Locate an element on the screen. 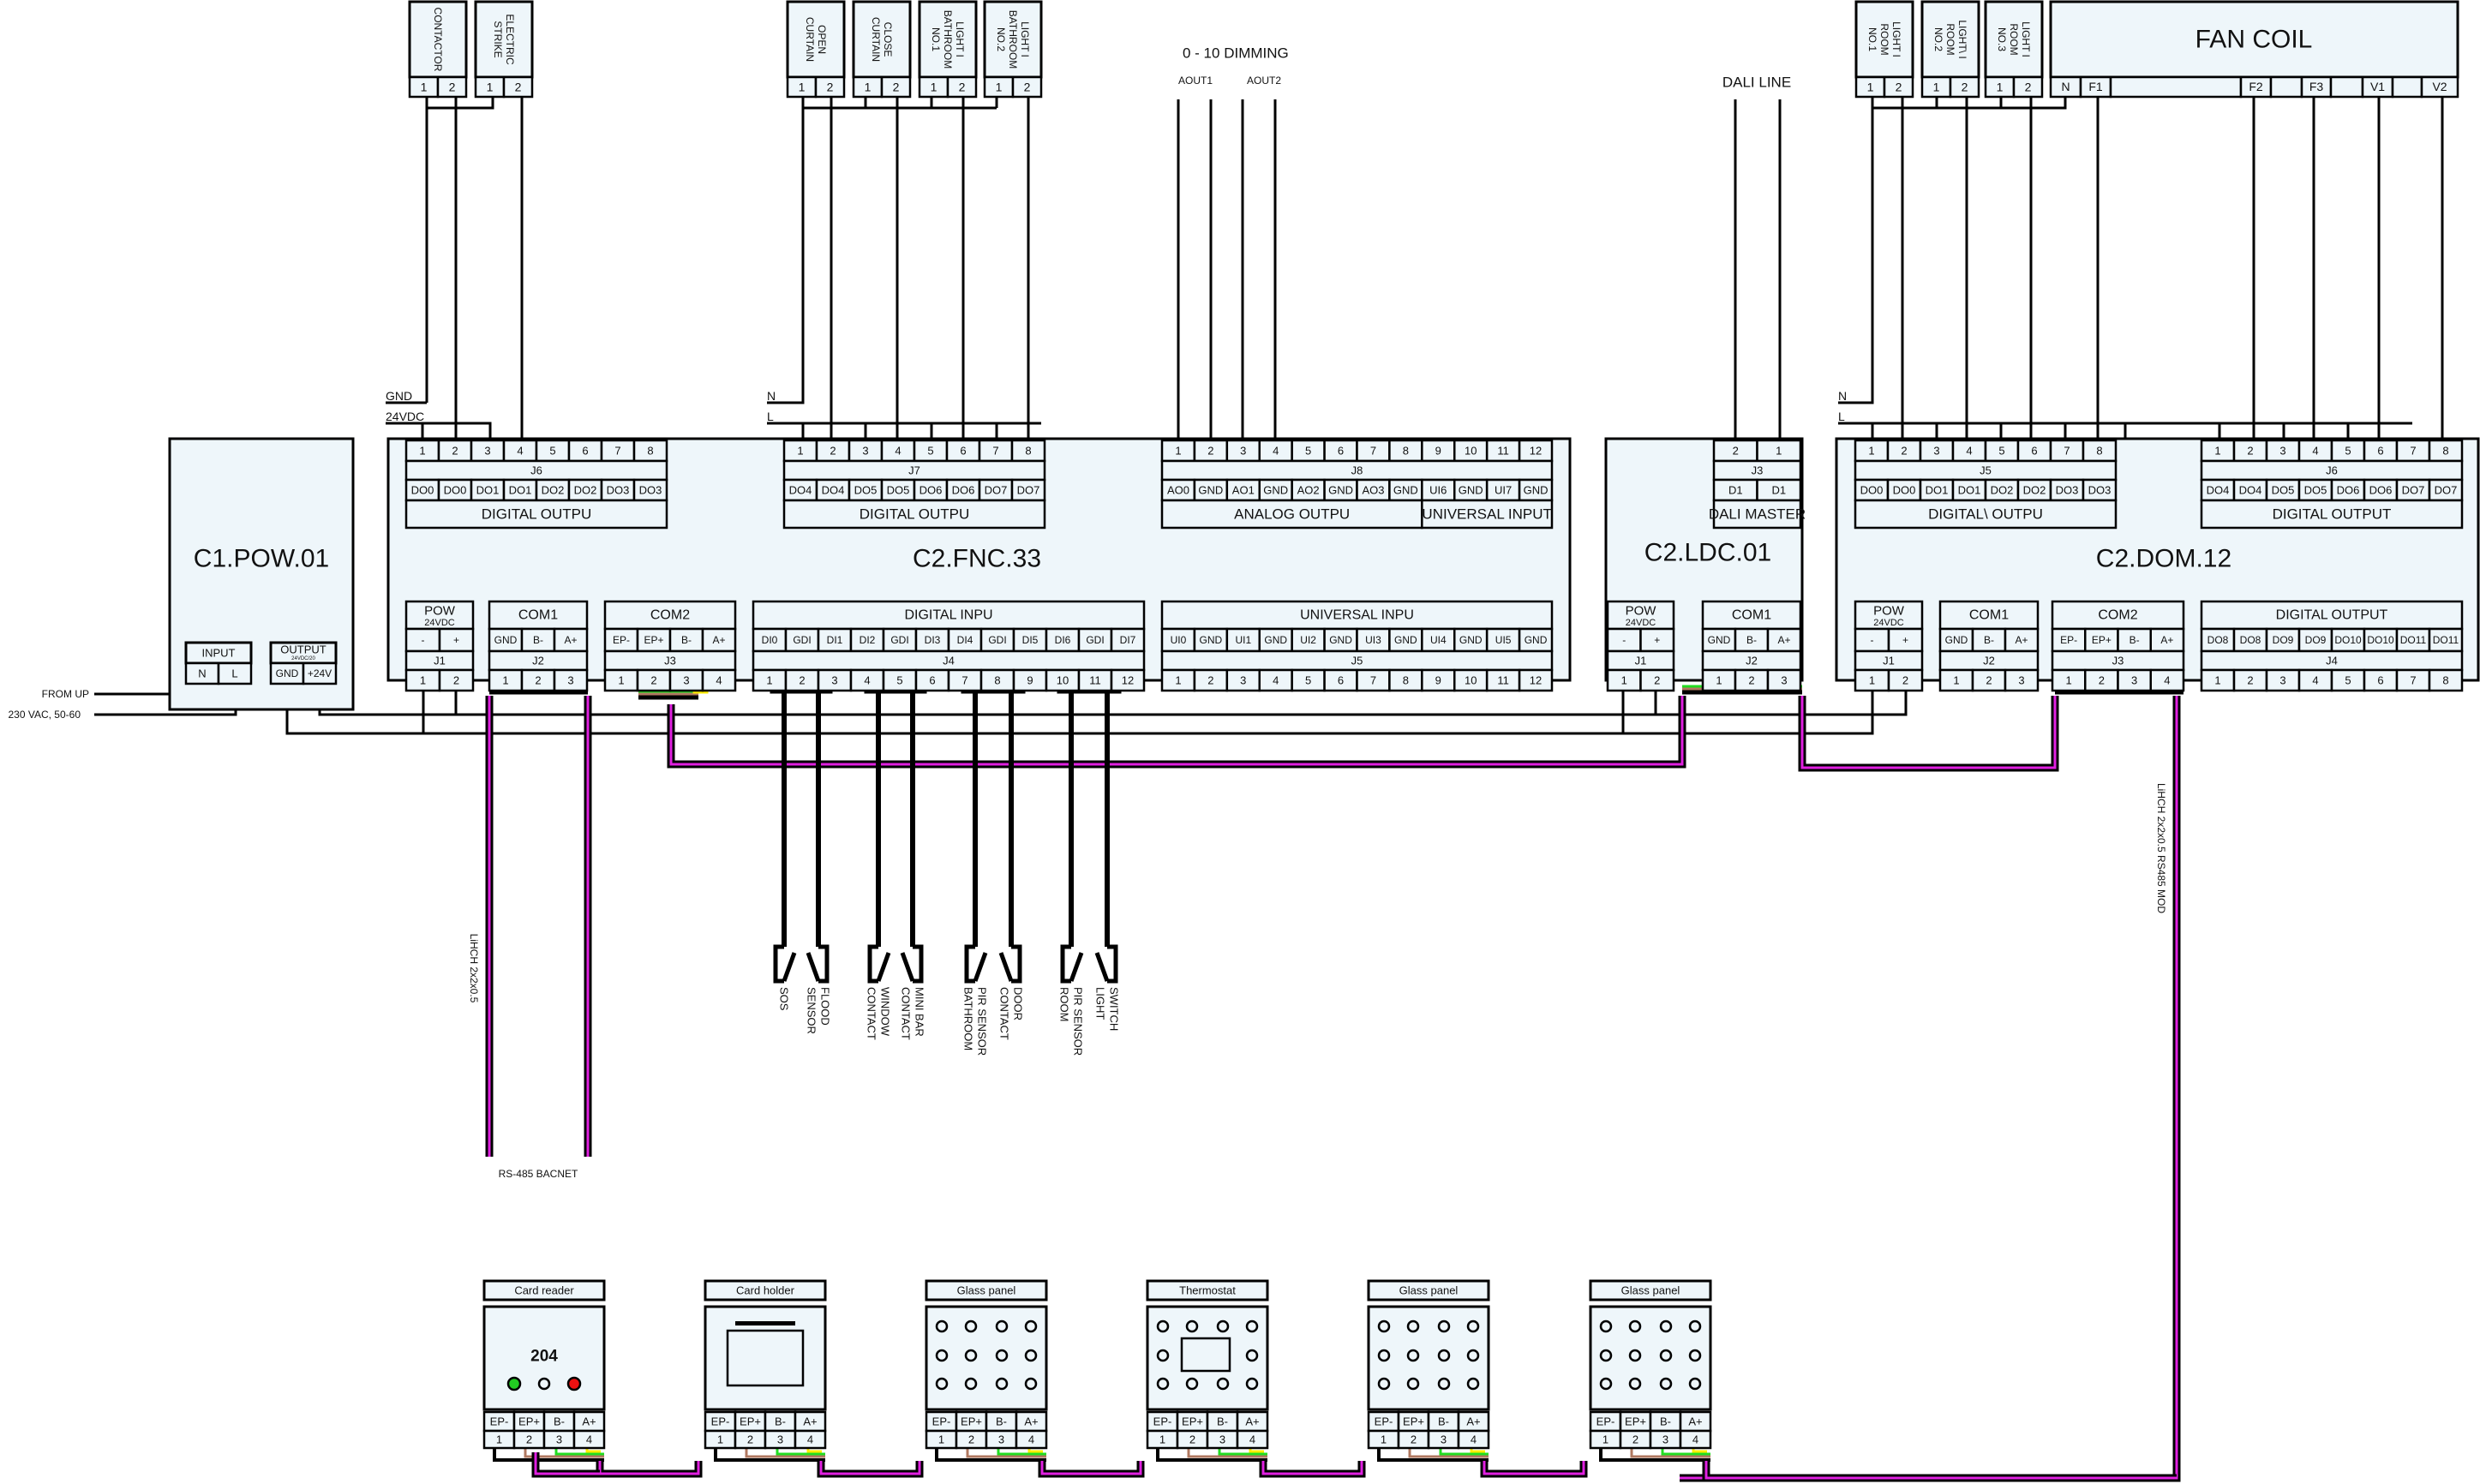 This screenshot has width=2480, height=1484. ldc-j1-sig-text: + is located at coordinates (1657, 640).